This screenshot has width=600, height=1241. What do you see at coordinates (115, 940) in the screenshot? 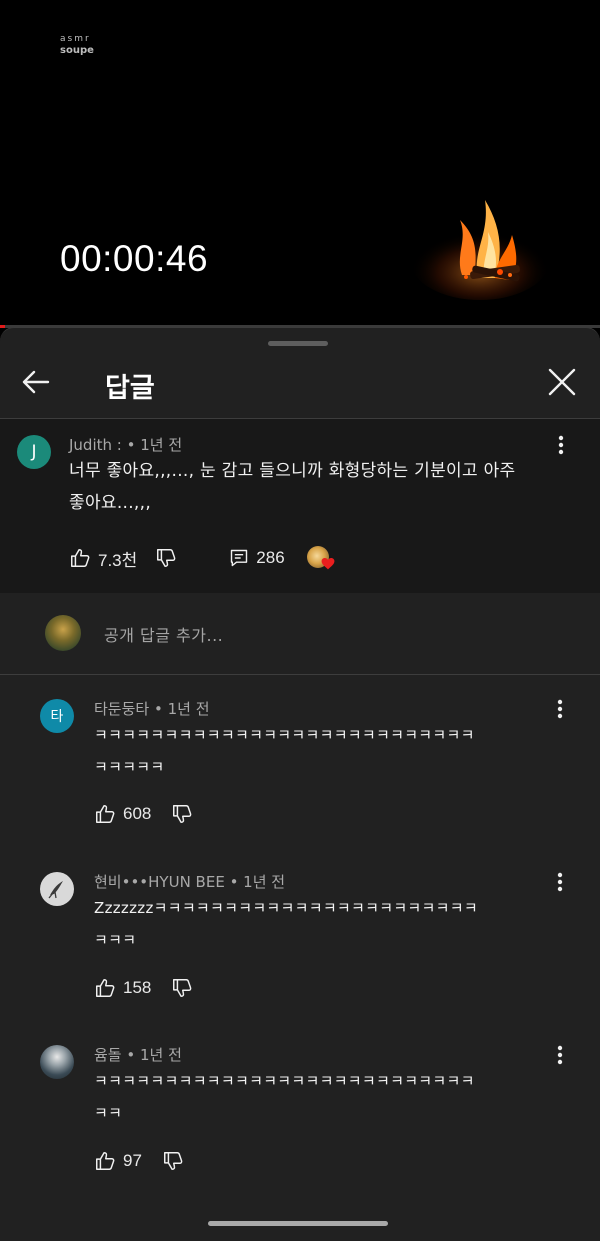
I see `comment-text-line2: ㅋㅋㅋ` at bounding box center [115, 940].